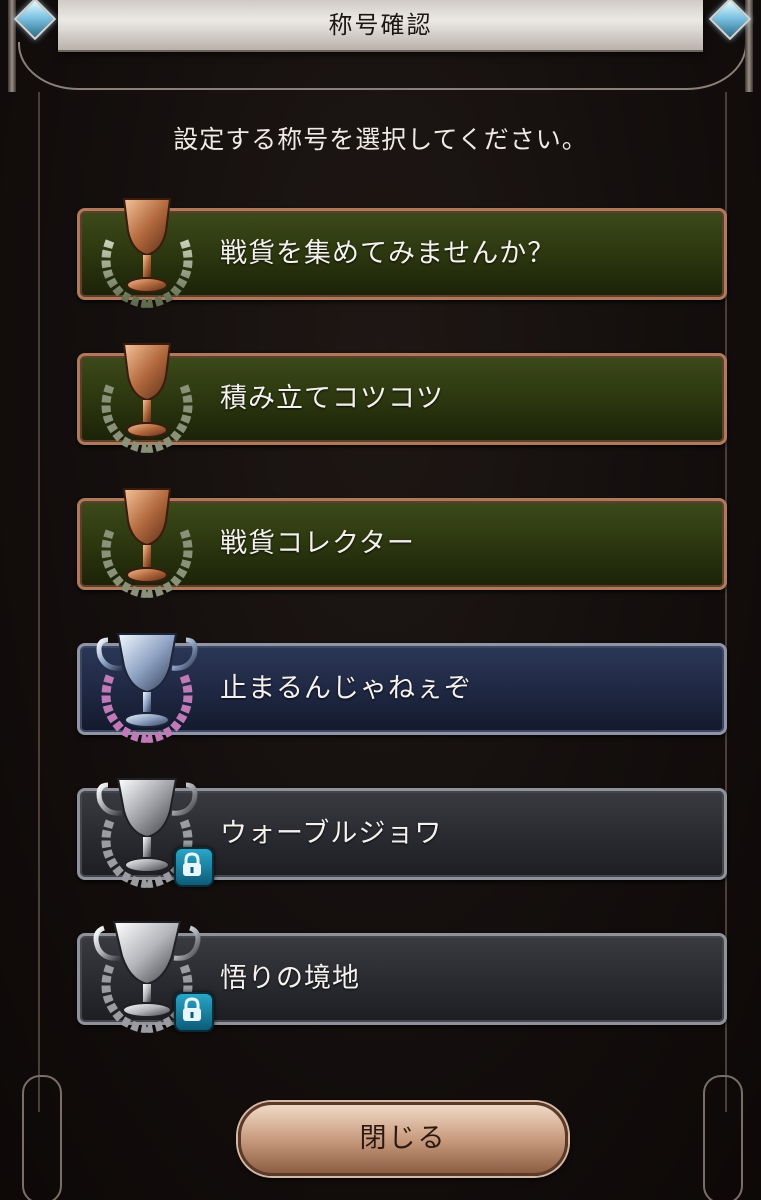 The height and width of the screenshot is (1200, 761). Describe the element at coordinates (380, 46) in the screenshot. I see `dialog-header: 称号確認` at that location.